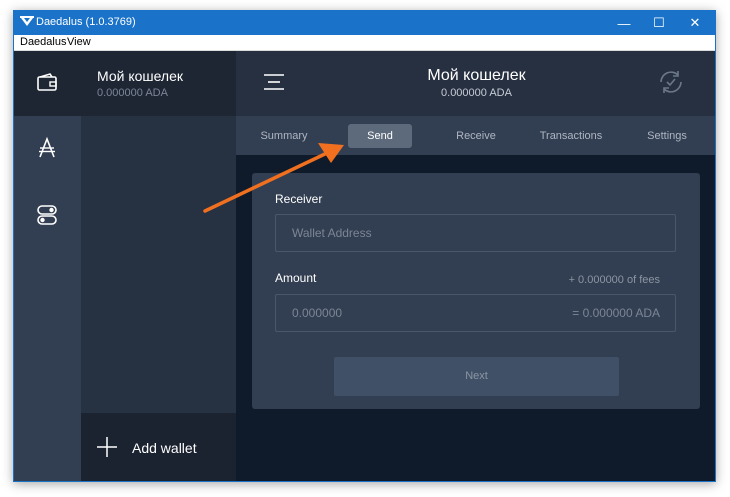 This screenshot has height=497, width=730. What do you see at coordinates (132, 93) in the screenshot?
I see `wallet-list-item-balance: 0.000000 ADA` at bounding box center [132, 93].